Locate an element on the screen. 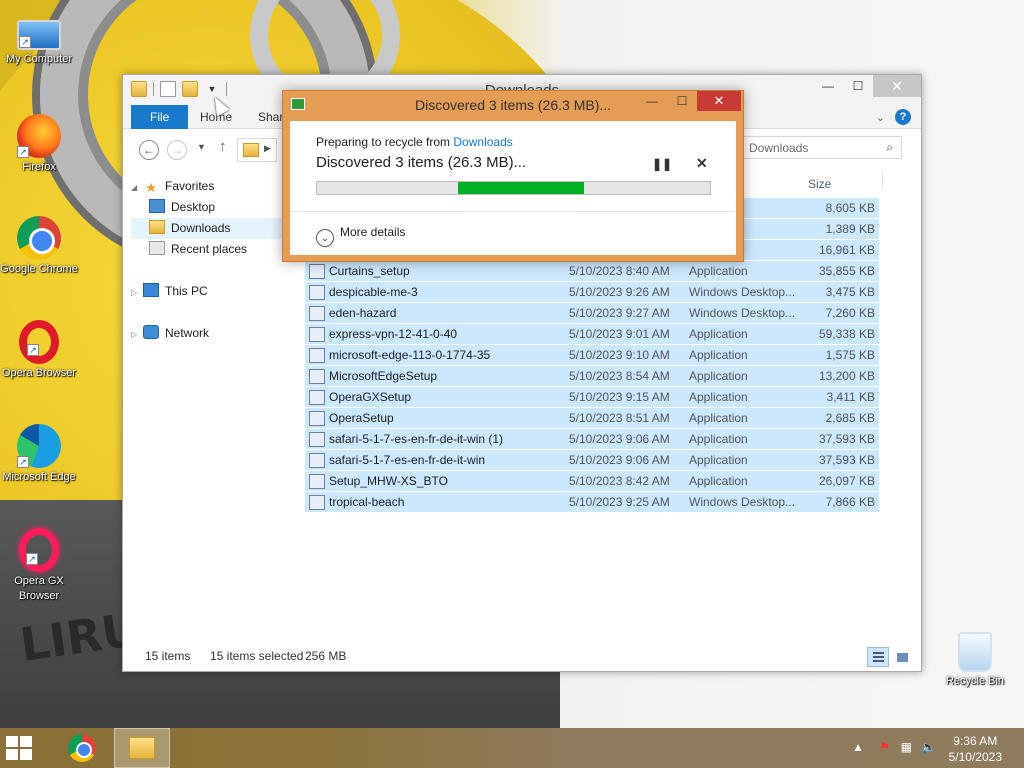 Image resolution: width=1024 pixels, height=768 pixels. help-icon: ? is located at coordinates (903, 117).